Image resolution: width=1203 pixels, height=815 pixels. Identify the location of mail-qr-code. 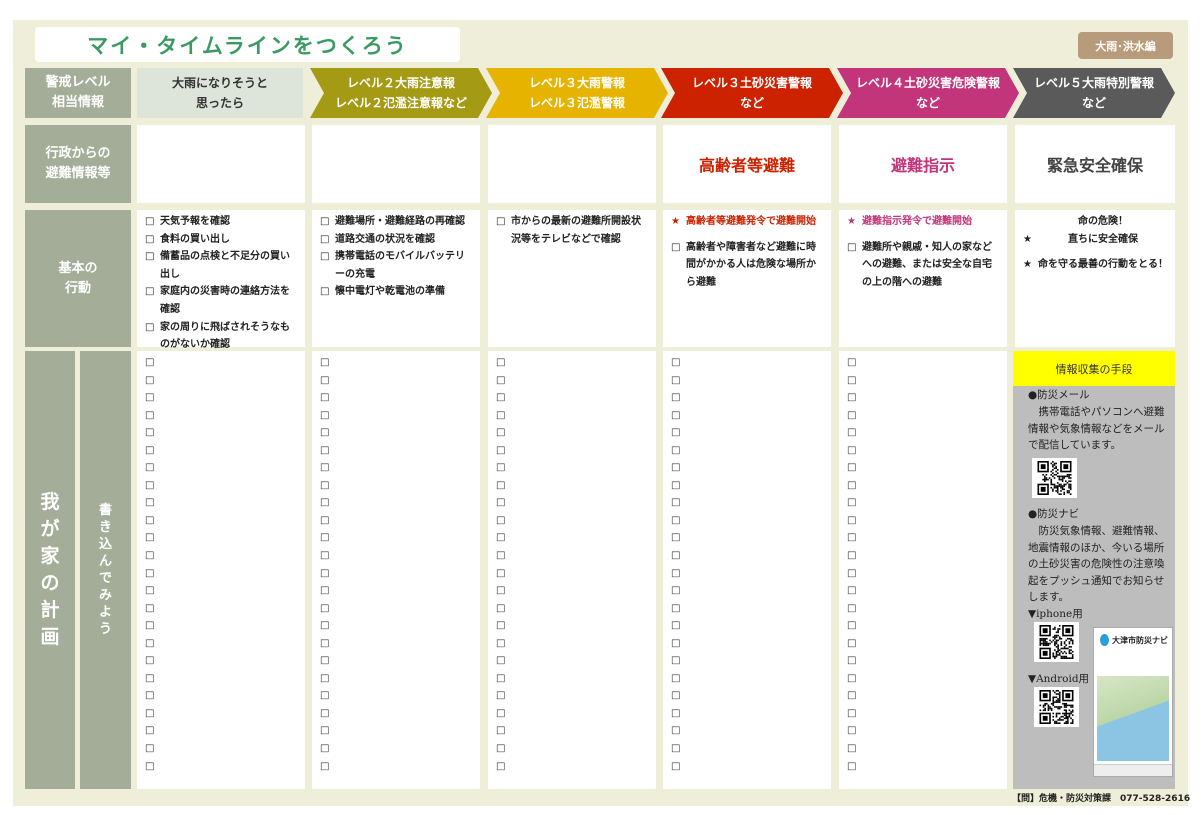
(1054, 478).